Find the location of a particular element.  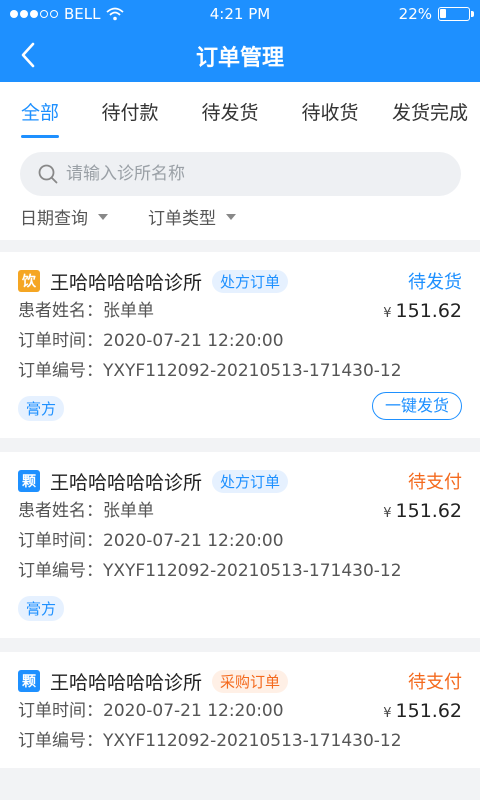

filter-row: 日期查询 订单类型 is located at coordinates (128, 216).